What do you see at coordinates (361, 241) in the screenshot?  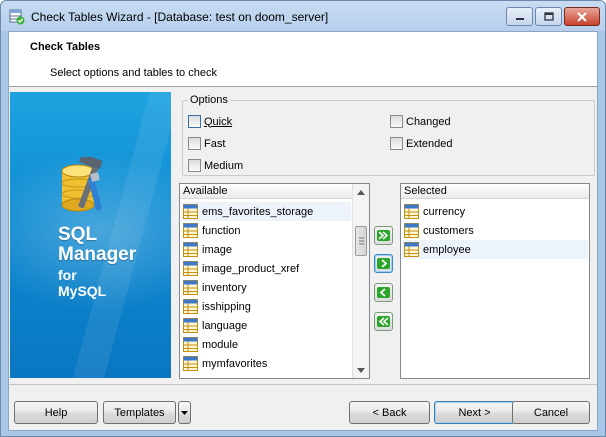 I see `scroll-thumb` at bounding box center [361, 241].